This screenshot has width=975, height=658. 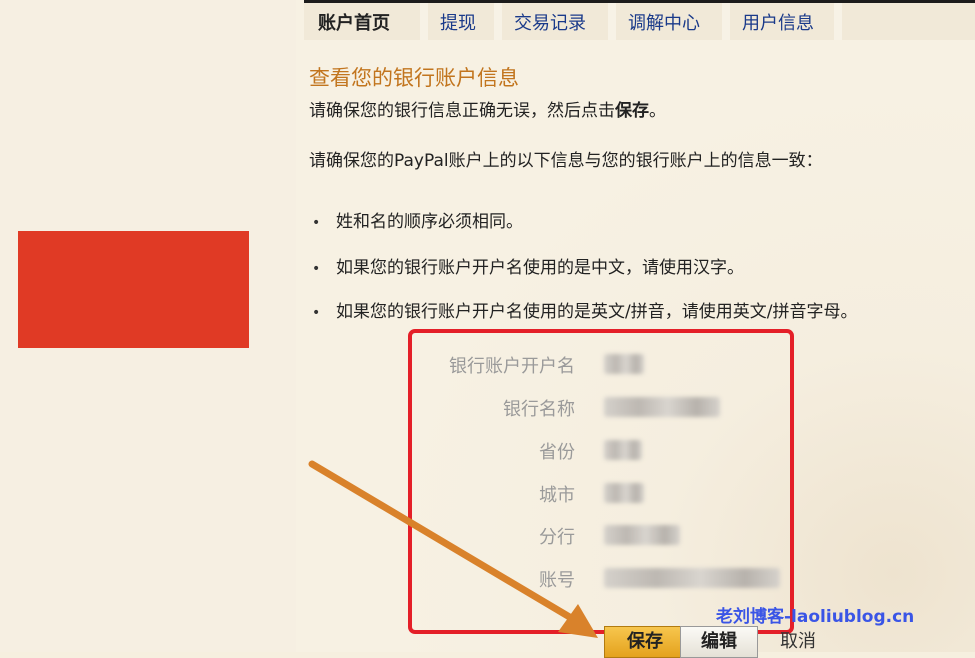 I want to click on rule-item: • 如果您的银行账户开户名使用的是中文，请使用汉字。, so click(x=528, y=265).